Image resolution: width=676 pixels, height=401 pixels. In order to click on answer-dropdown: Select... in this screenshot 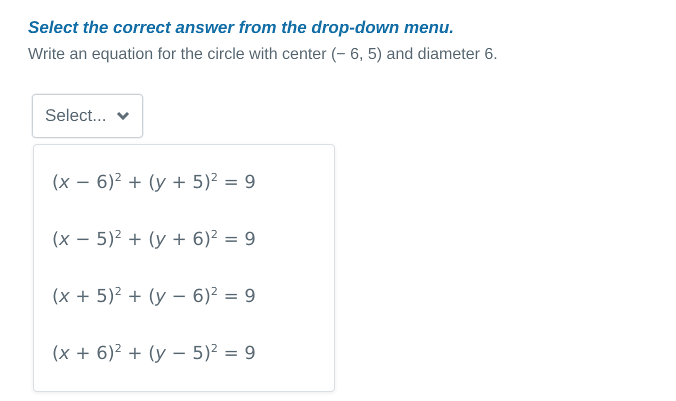, I will do `click(88, 116)`.